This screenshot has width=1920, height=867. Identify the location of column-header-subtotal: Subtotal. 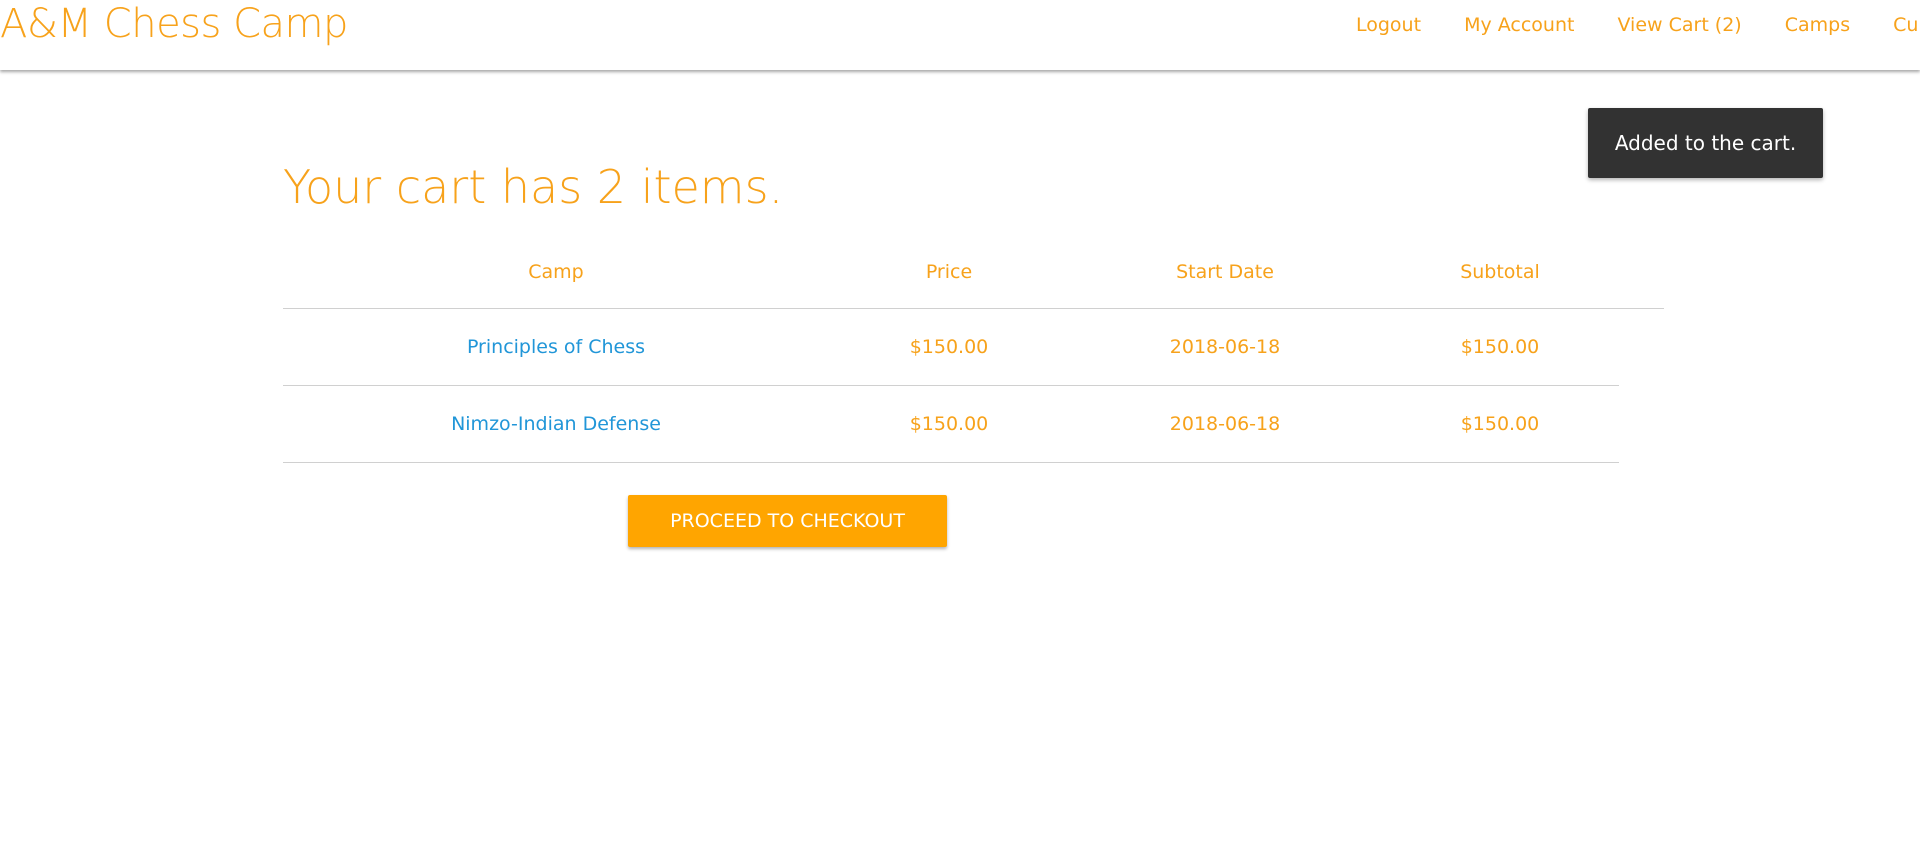
(1500, 272).